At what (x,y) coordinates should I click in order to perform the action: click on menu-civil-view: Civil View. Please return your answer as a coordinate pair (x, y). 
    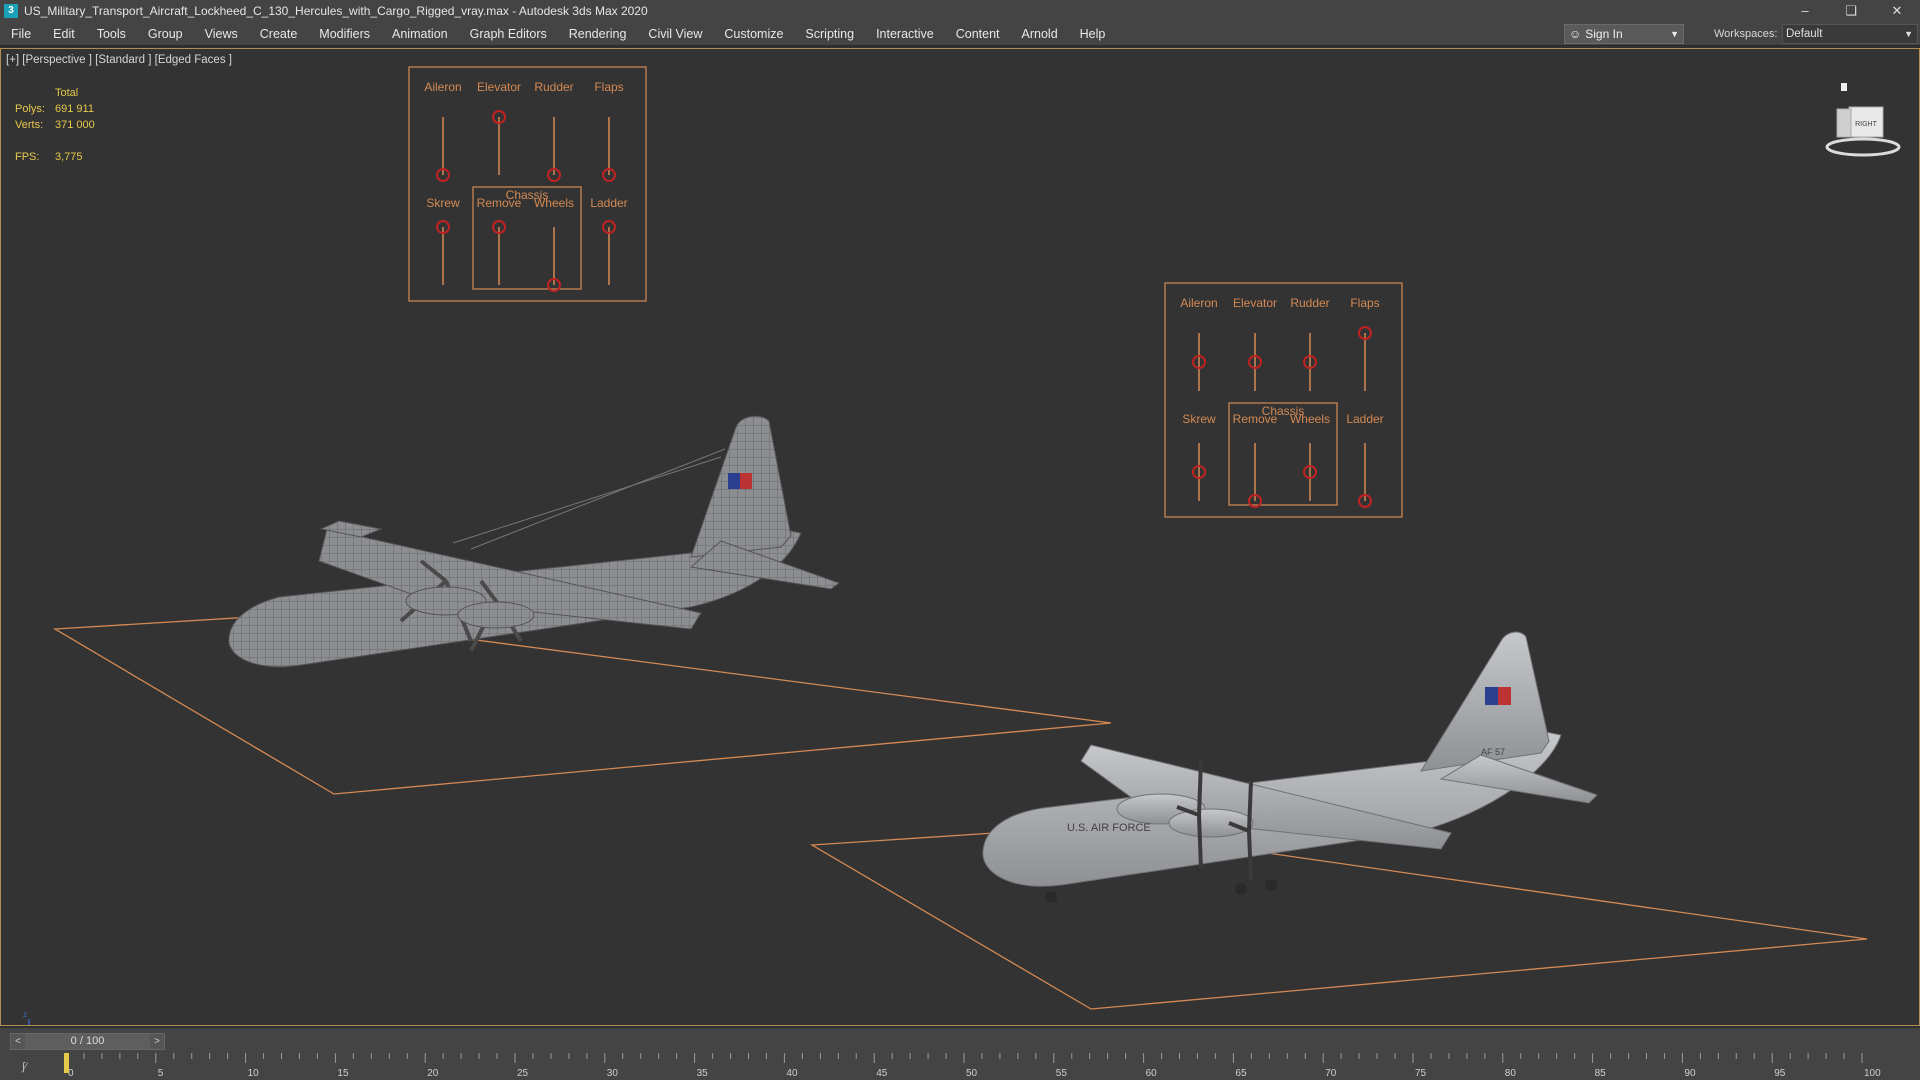
    Looking at the image, I should click on (675, 34).